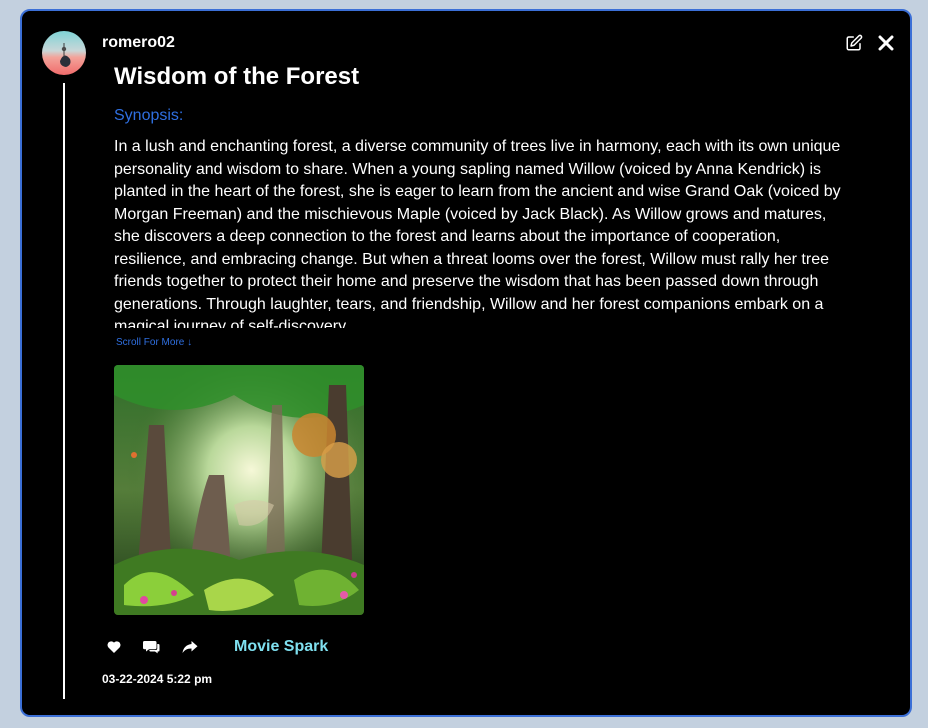 The width and height of the screenshot is (928, 728). I want to click on comment-icon, so click(152, 647).